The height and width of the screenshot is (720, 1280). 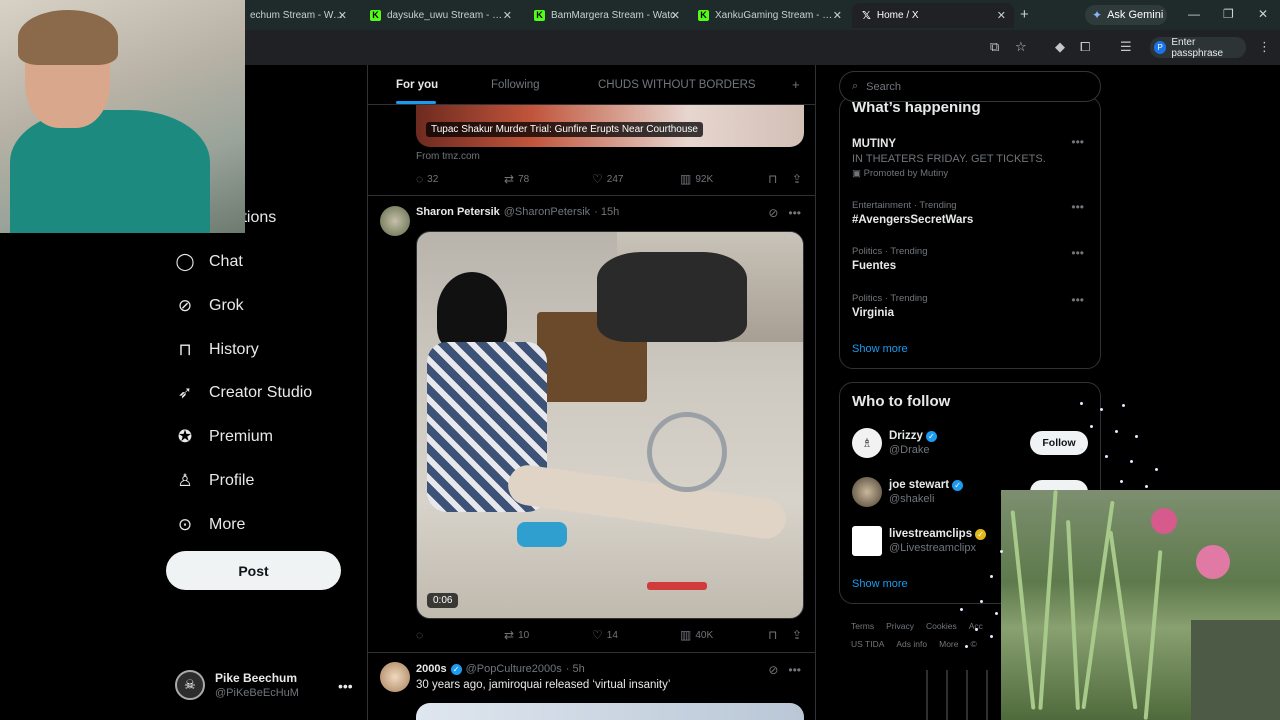 What do you see at coordinates (941, 626) in the screenshot?
I see `footer-link: Cookies` at bounding box center [941, 626].